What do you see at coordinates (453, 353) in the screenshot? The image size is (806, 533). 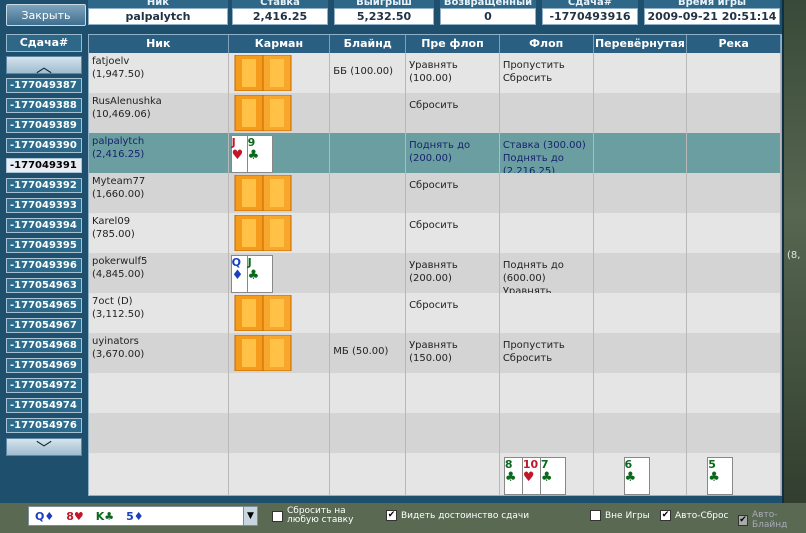 I see `preflop-cell: Уравнять (150.00)` at bounding box center [453, 353].